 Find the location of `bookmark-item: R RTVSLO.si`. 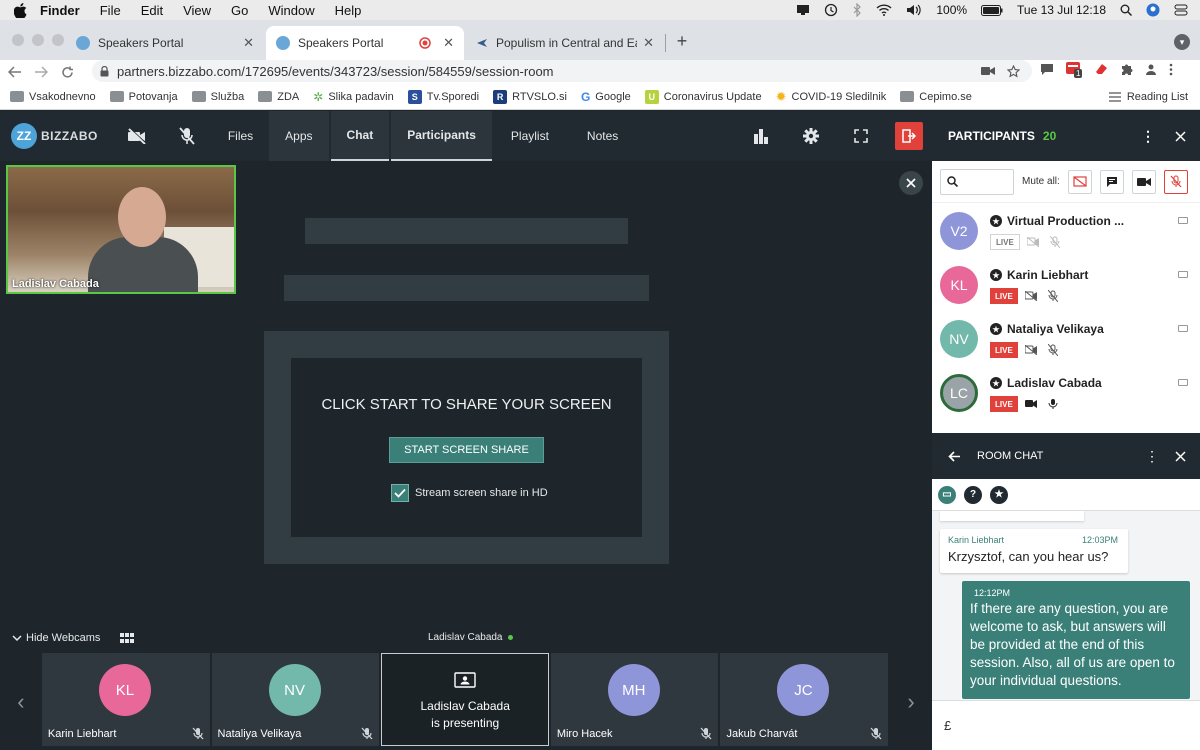

bookmark-item: R RTVSLO.si is located at coordinates (530, 96).